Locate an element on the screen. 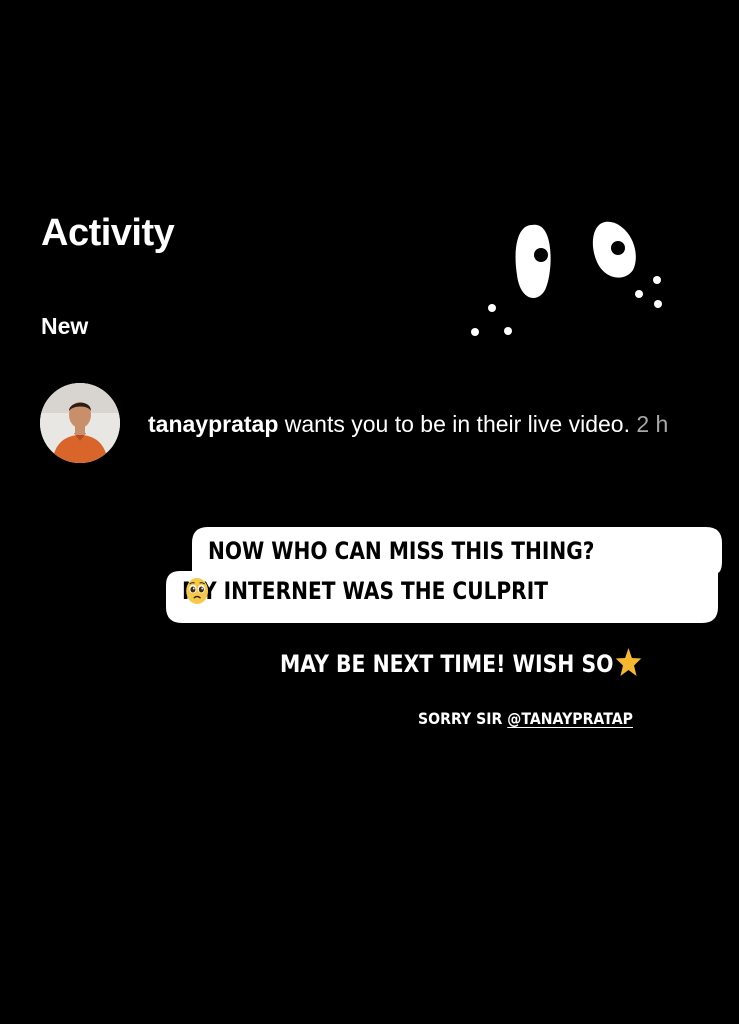  mention-link: @TANAYPRATAP is located at coordinates (570, 718).